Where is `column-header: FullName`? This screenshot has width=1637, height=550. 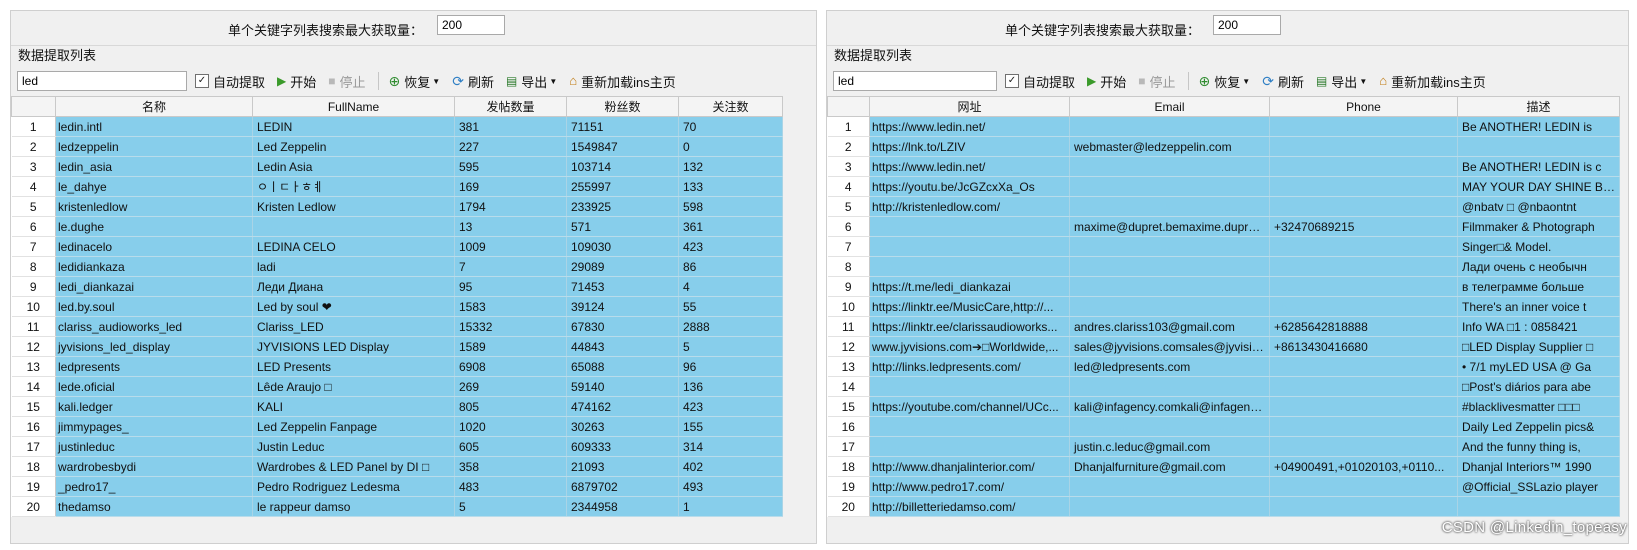 column-header: FullName is located at coordinates (353, 106).